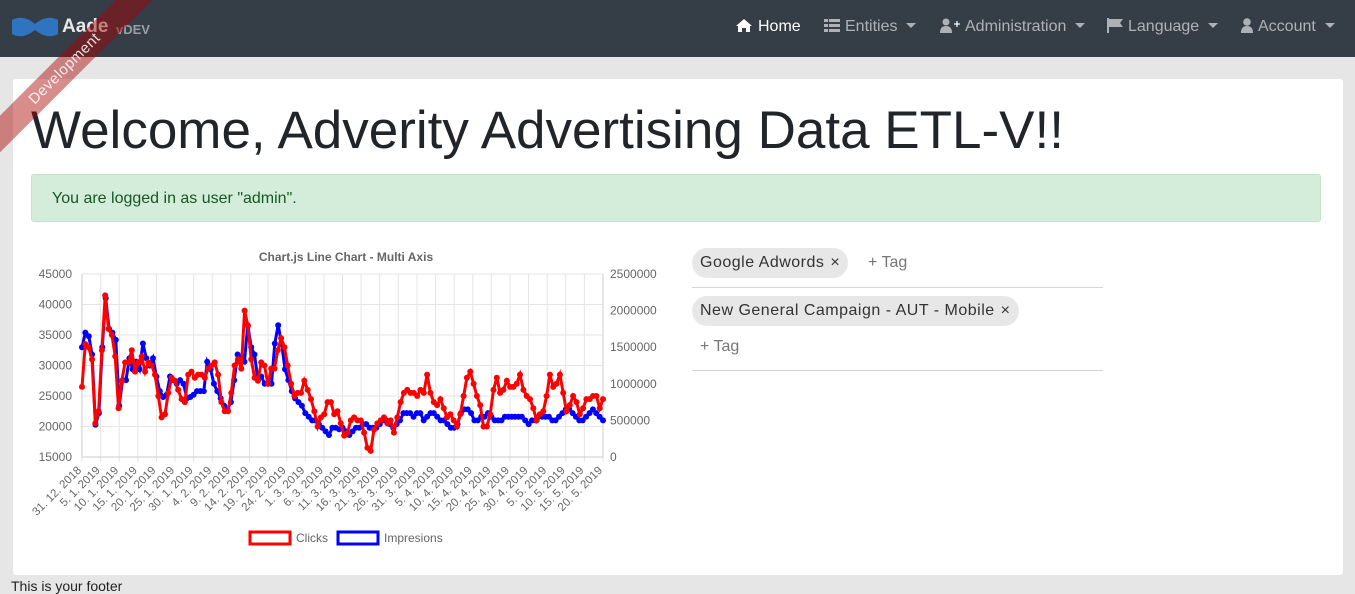 This screenshot has height=594, width=1355. Describe the element at coordinates (613, 457) in the screenshot. I see `y-right-tick-label: 0` at that location.